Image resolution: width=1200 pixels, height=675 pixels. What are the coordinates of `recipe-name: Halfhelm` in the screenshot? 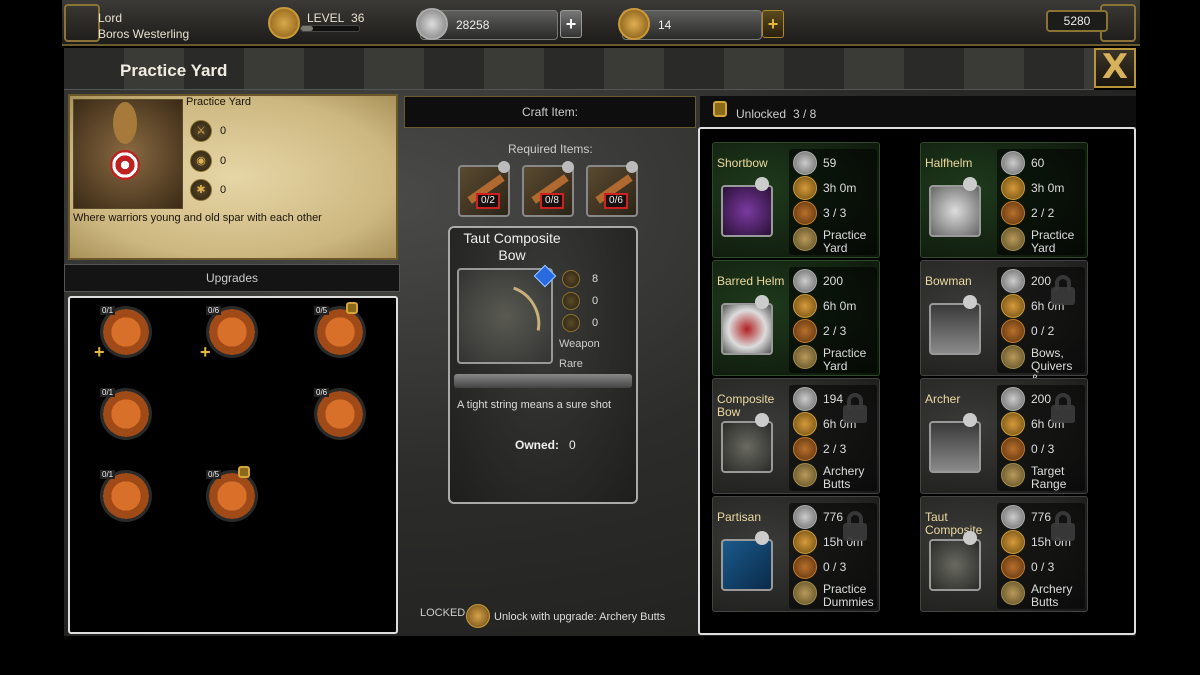 It's located at (949, 163).